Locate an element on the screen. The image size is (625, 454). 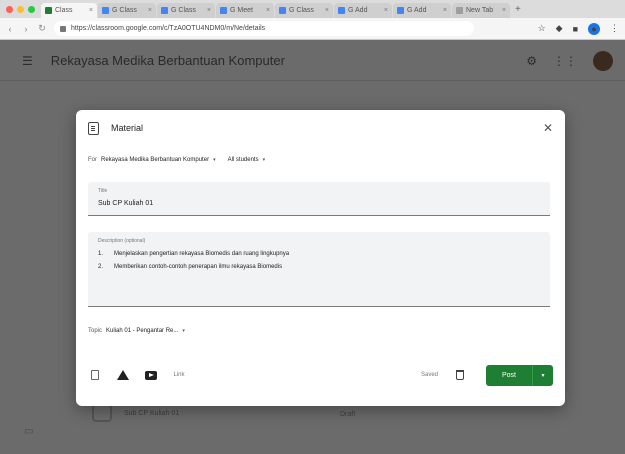
forward-arrow-icon: › is located at coordinates (26, 29).